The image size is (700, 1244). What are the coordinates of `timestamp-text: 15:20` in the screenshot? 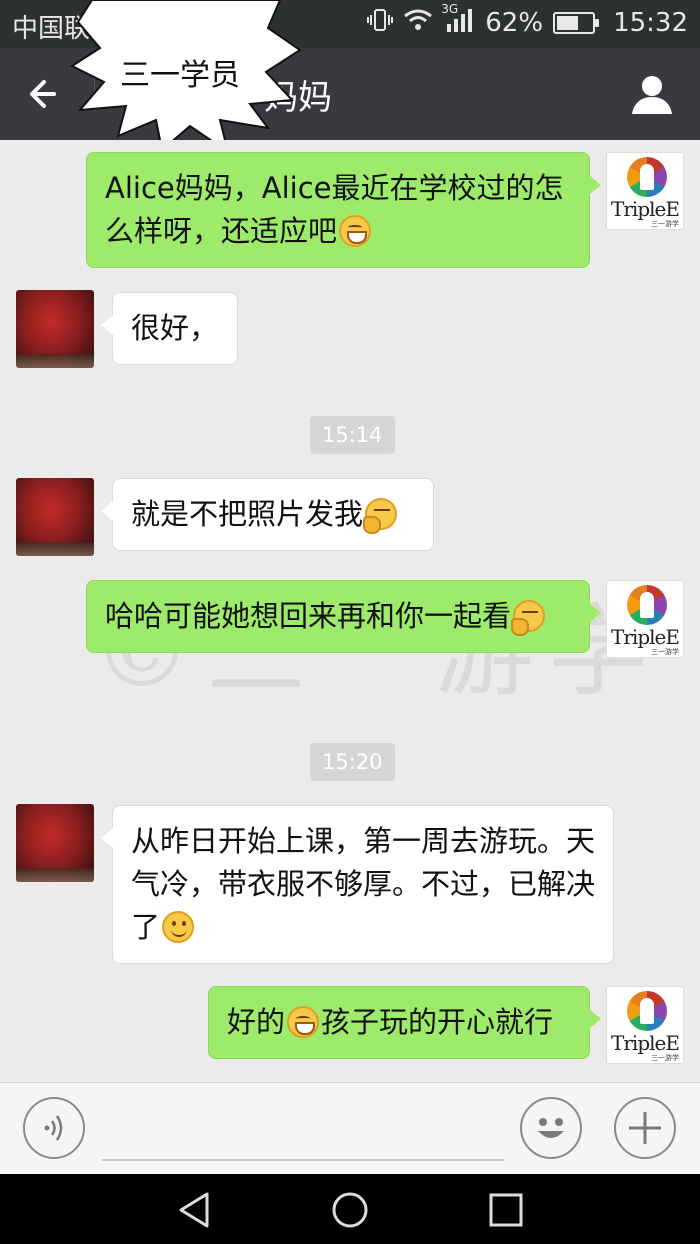 It's located at (352, 762).